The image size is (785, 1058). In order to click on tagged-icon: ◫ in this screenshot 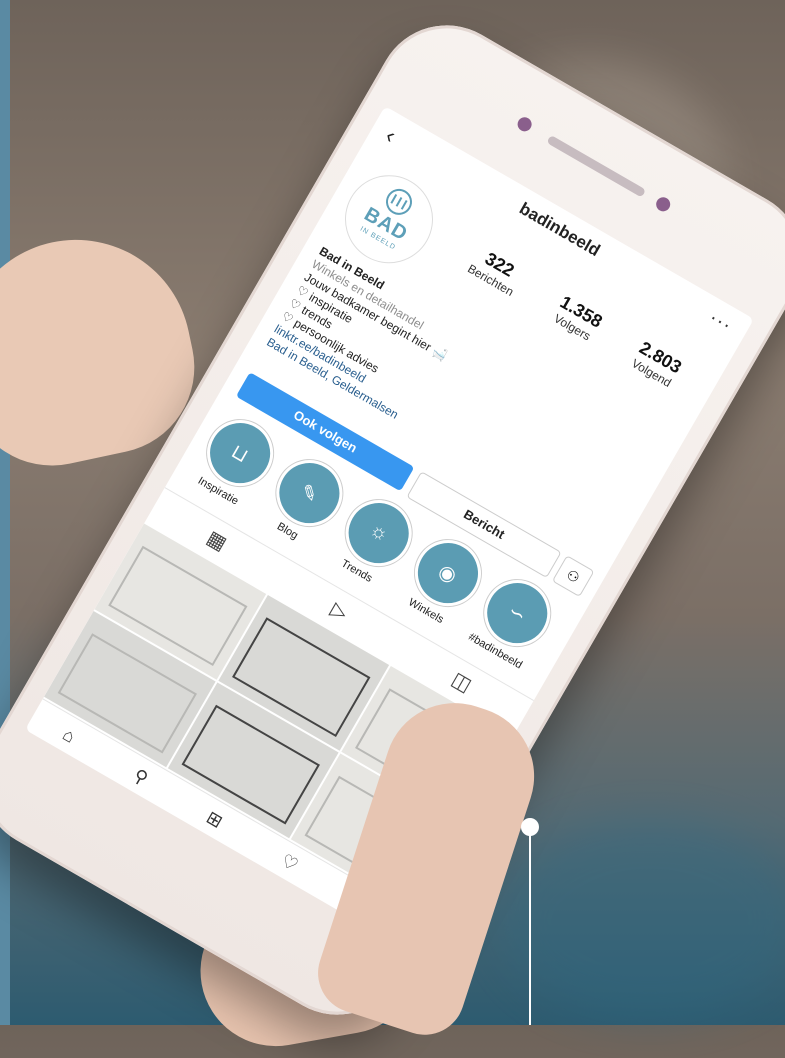, I will do `click(461, 682)`.